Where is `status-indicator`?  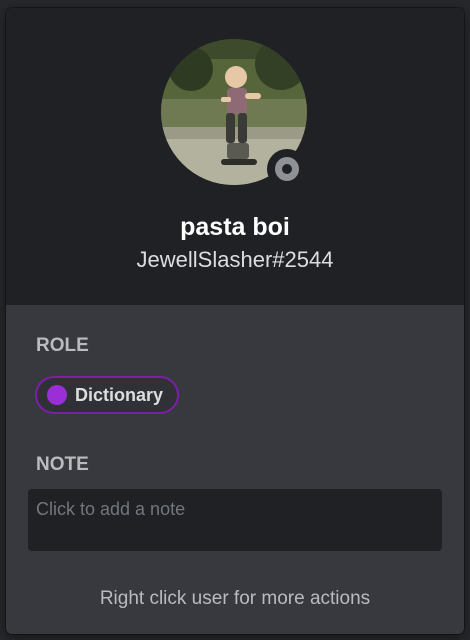
status-indicator is located at coordinates (287, 169).